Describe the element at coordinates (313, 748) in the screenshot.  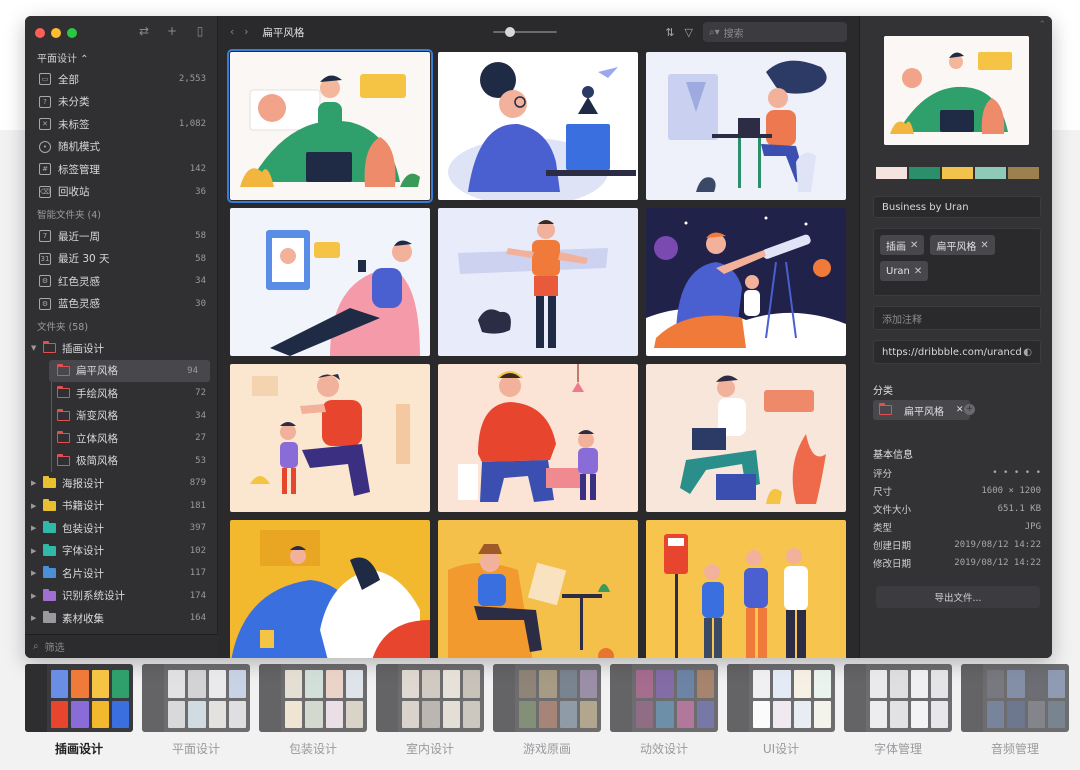
I see `workspace-label: 包装设计` at that location.